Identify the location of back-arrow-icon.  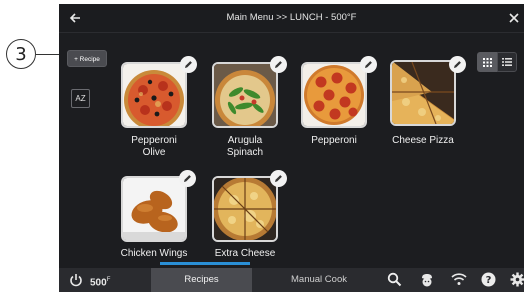
(74, 18).